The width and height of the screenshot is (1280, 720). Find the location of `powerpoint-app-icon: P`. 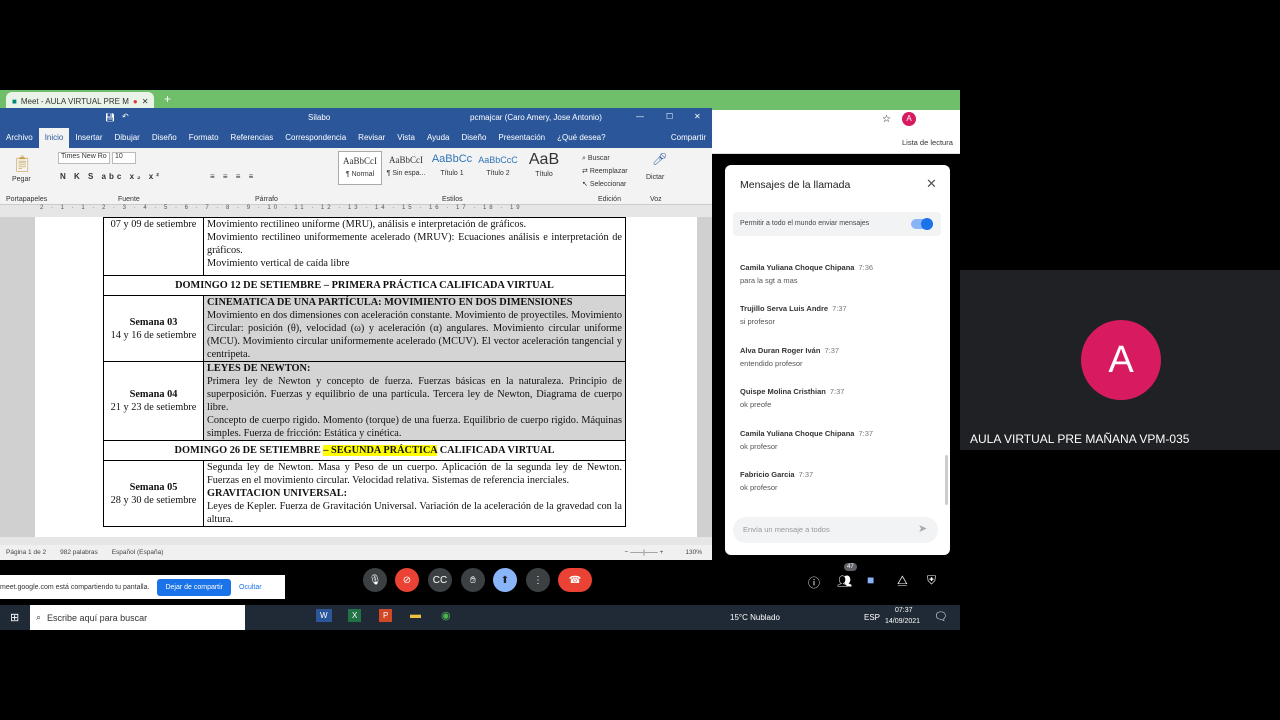

powerpoint-app-icon: P is located at coordinates (386, 615).